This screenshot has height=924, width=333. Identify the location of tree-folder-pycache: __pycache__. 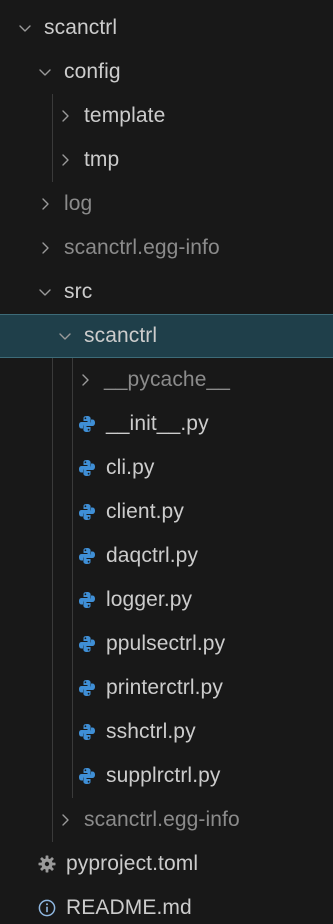
(166, 380).